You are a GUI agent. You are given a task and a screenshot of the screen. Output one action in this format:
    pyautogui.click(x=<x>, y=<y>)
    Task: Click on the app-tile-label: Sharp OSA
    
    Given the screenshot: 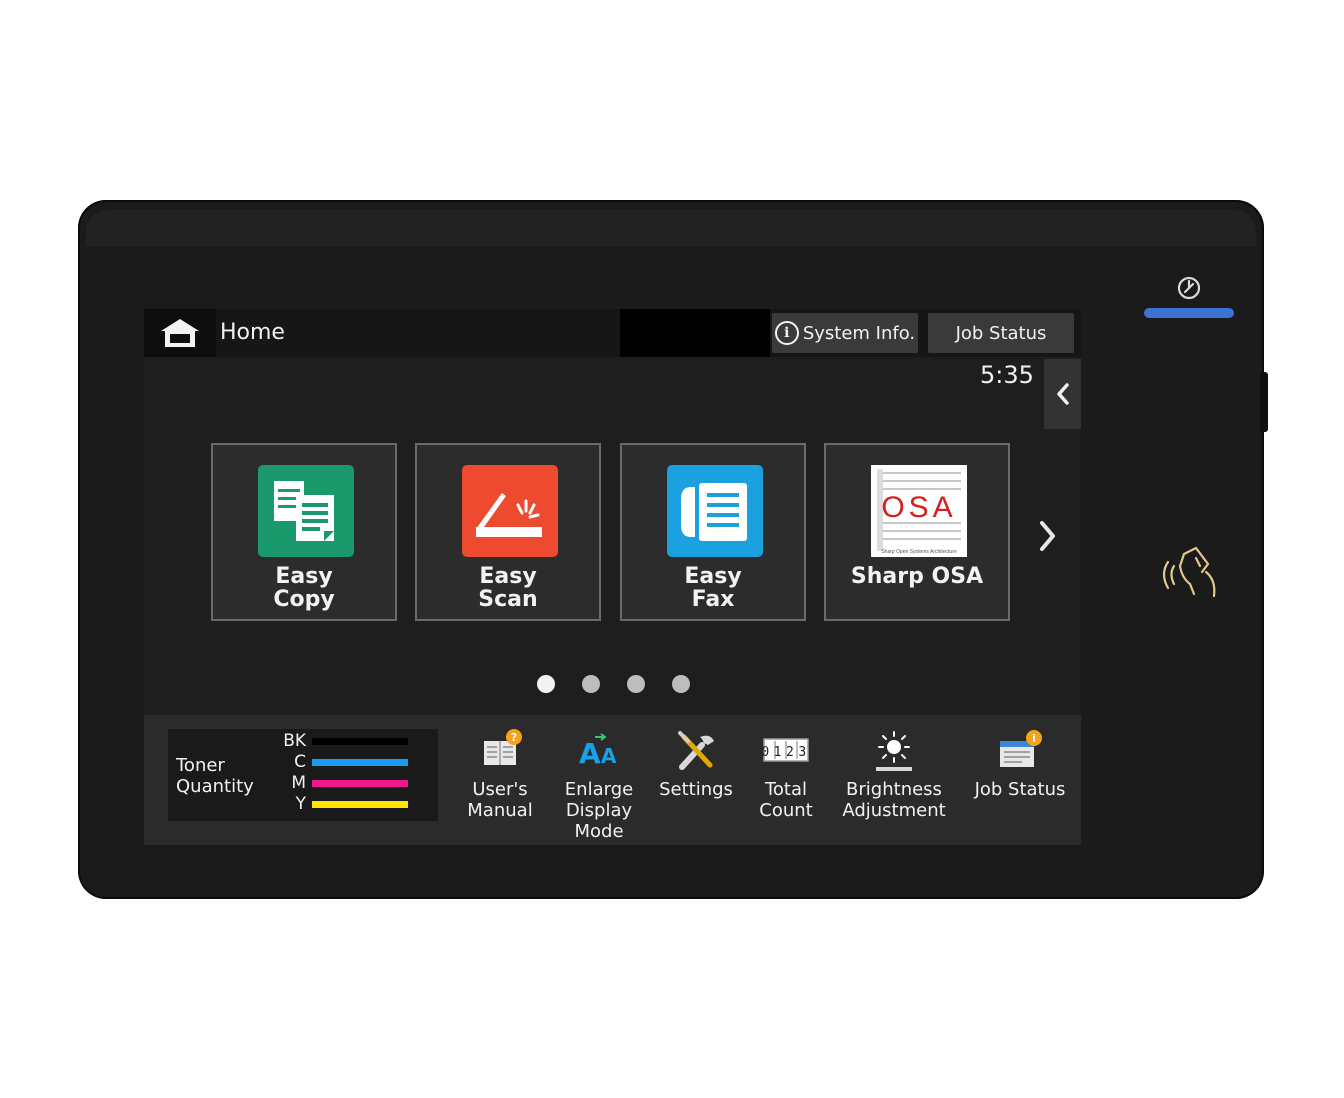 What is the action you would take?
    pyautogui.click(x=917, y=576)
    